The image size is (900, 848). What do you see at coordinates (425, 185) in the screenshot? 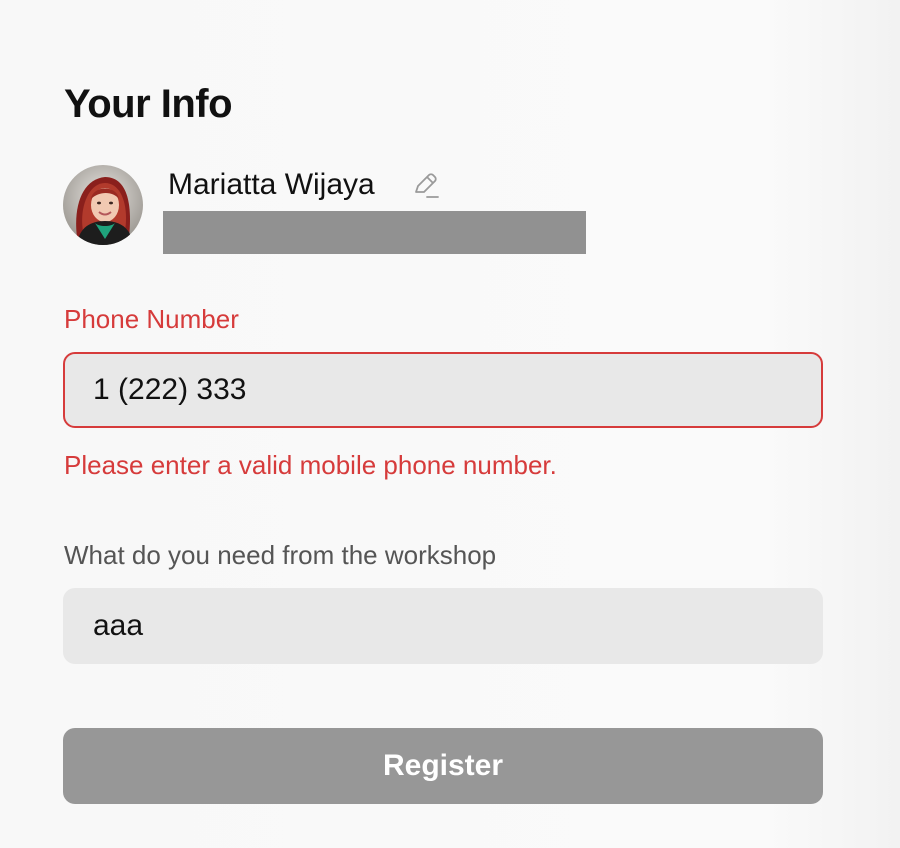
I see `pencil-icon` at bounding box center [425, 185].